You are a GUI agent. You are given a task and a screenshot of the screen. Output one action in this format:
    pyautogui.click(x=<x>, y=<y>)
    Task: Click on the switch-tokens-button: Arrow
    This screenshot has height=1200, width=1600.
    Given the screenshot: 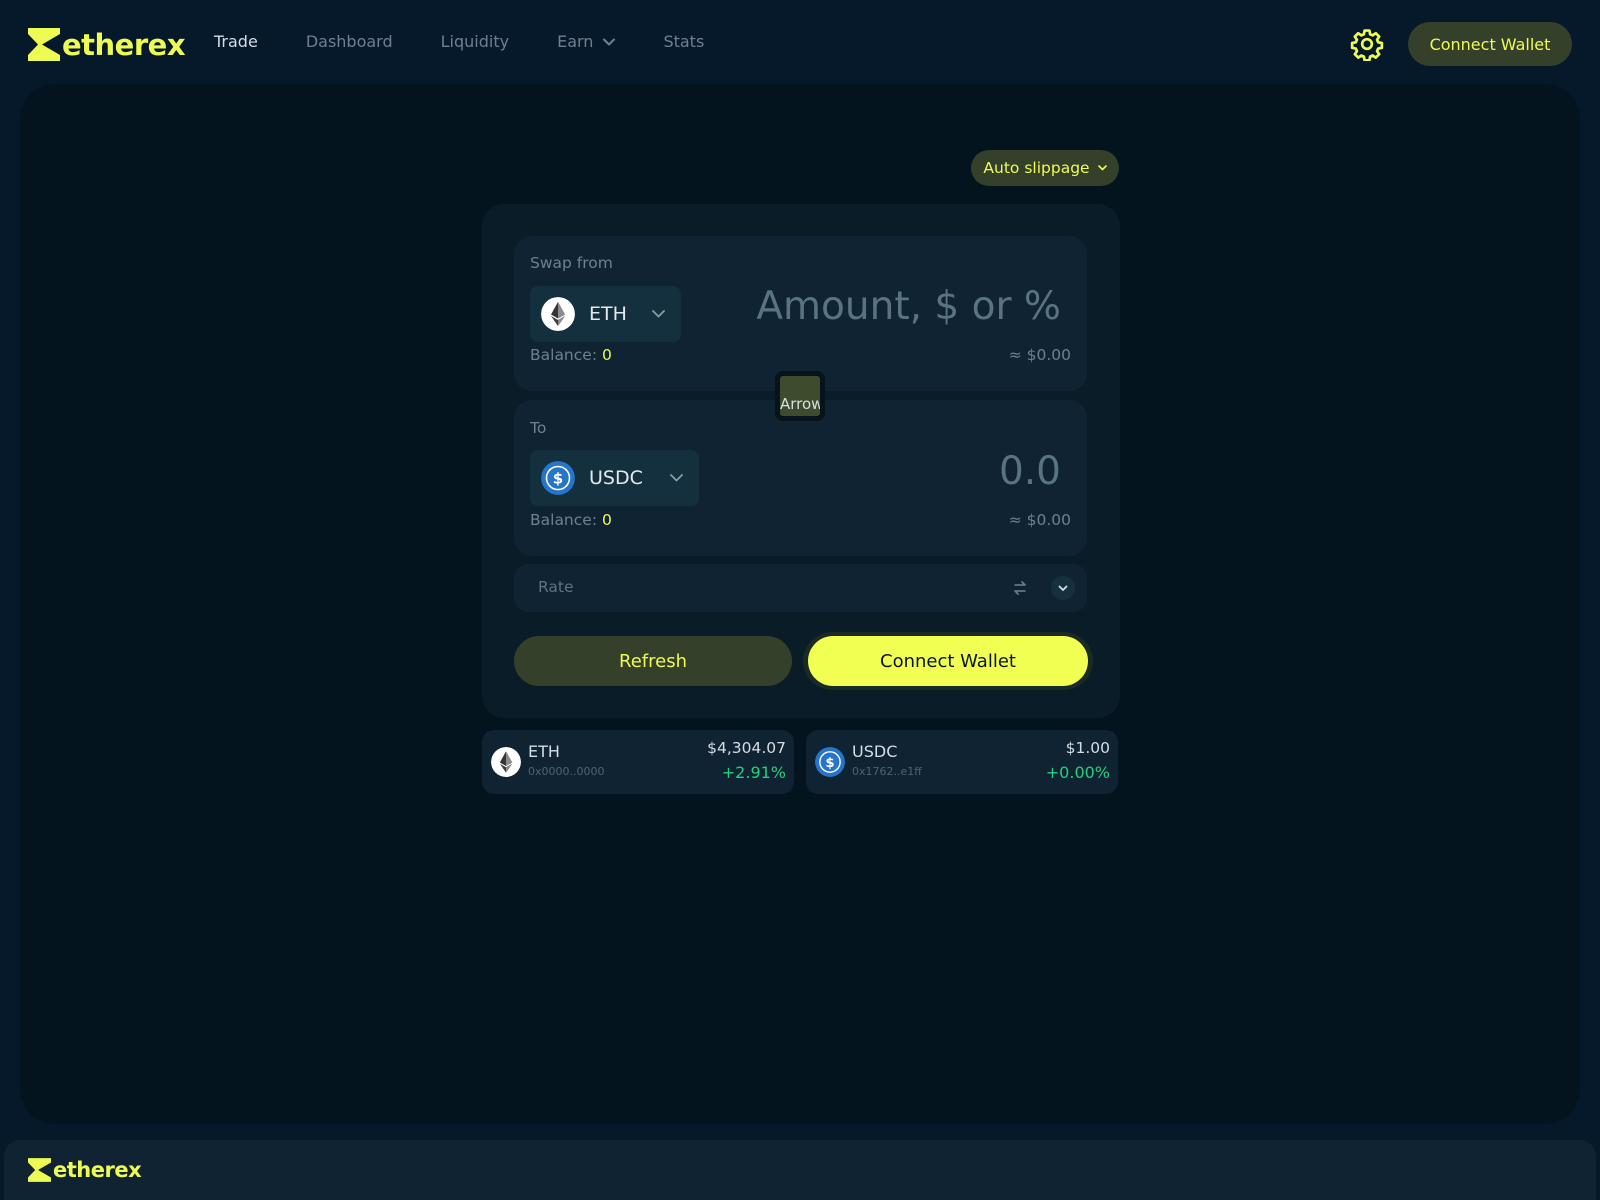 What is the action you would take?
    pyautogui.click(x=800, y=396)
    